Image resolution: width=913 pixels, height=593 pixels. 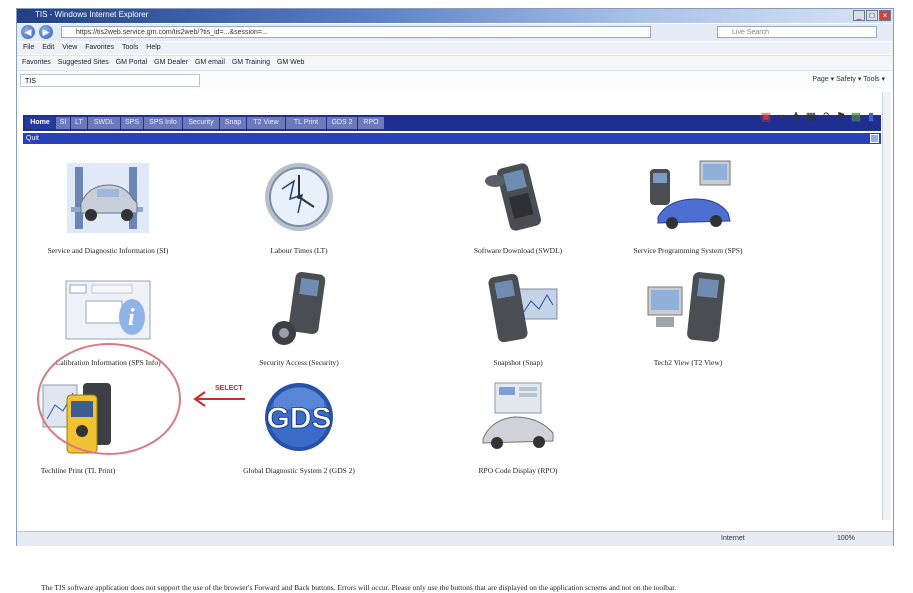 I want to click on gds2-icon: GDS, so click(x=299, y=417).